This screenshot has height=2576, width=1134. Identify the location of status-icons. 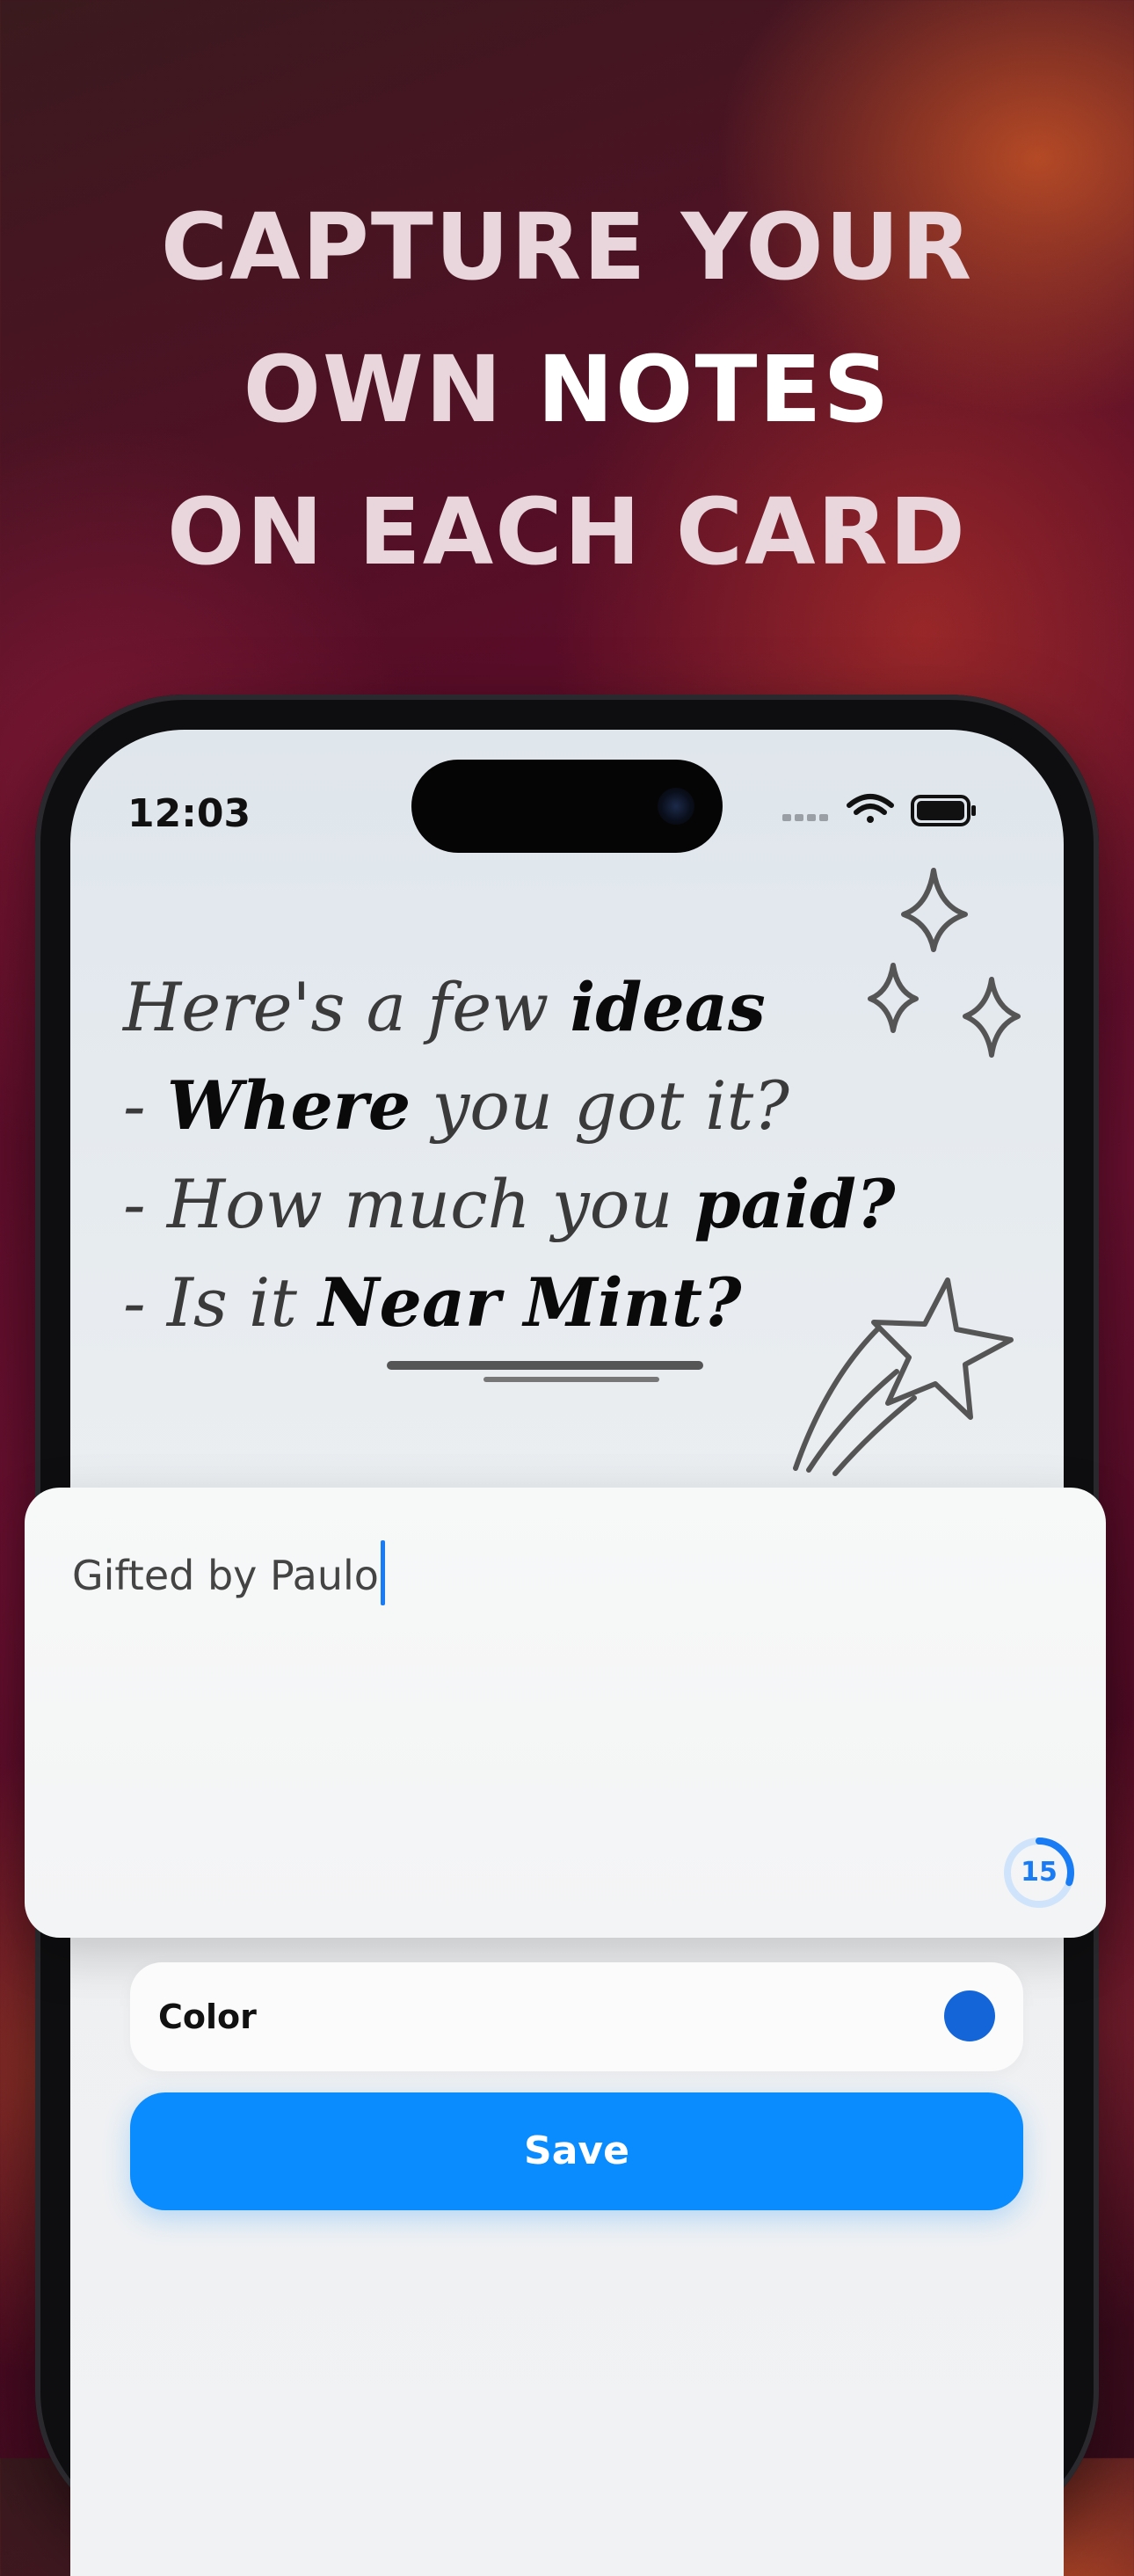
(879, 810).